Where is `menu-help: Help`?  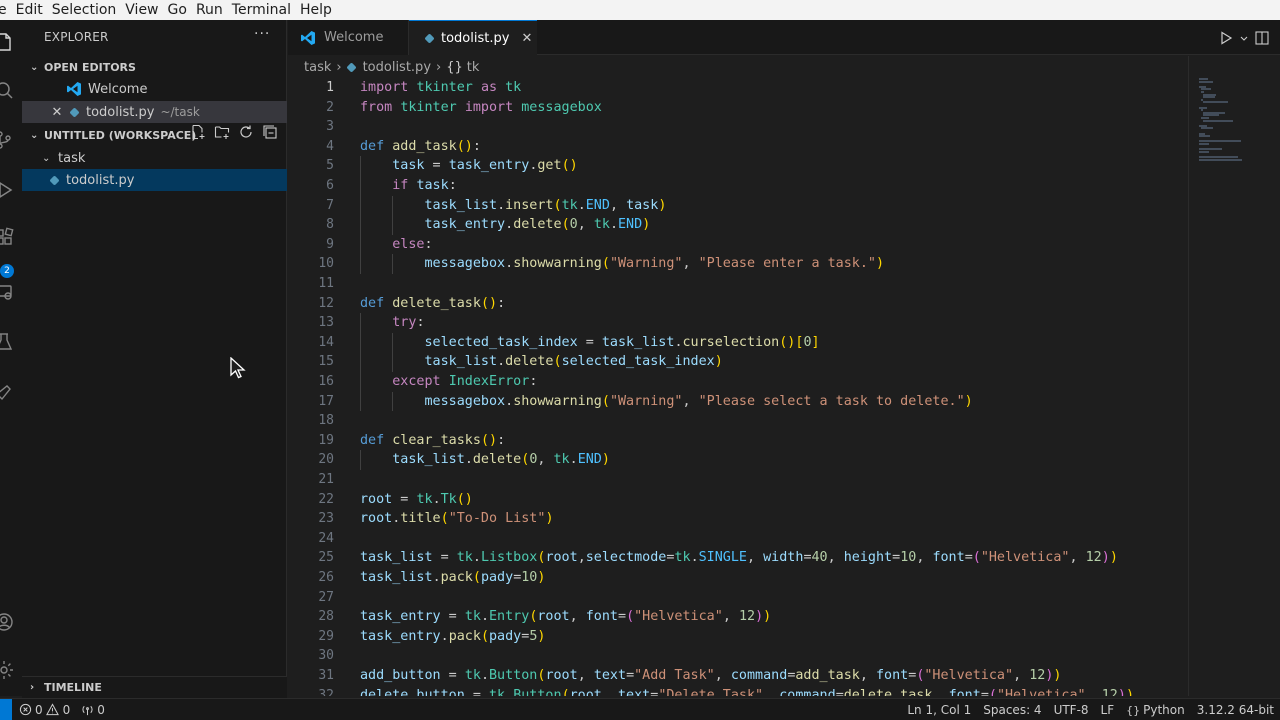 menu-help: Help is located at coordinates (320, 10).